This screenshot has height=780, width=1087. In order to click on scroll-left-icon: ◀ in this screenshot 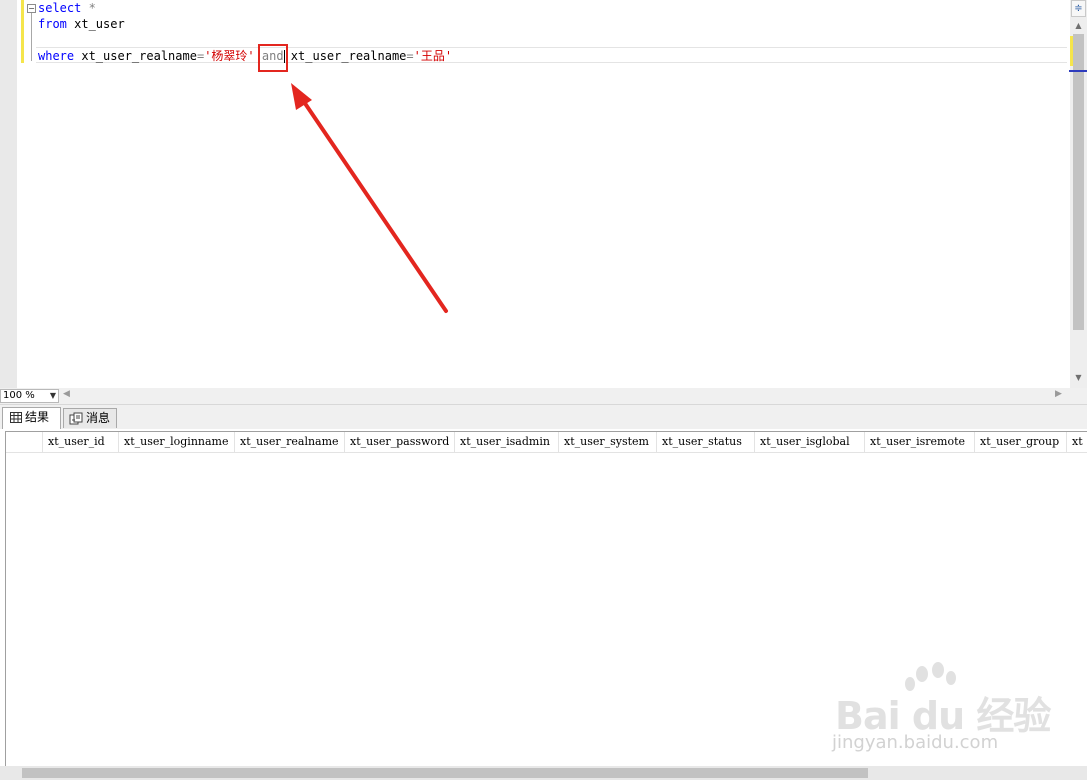, I will do `click(66, 394)`.